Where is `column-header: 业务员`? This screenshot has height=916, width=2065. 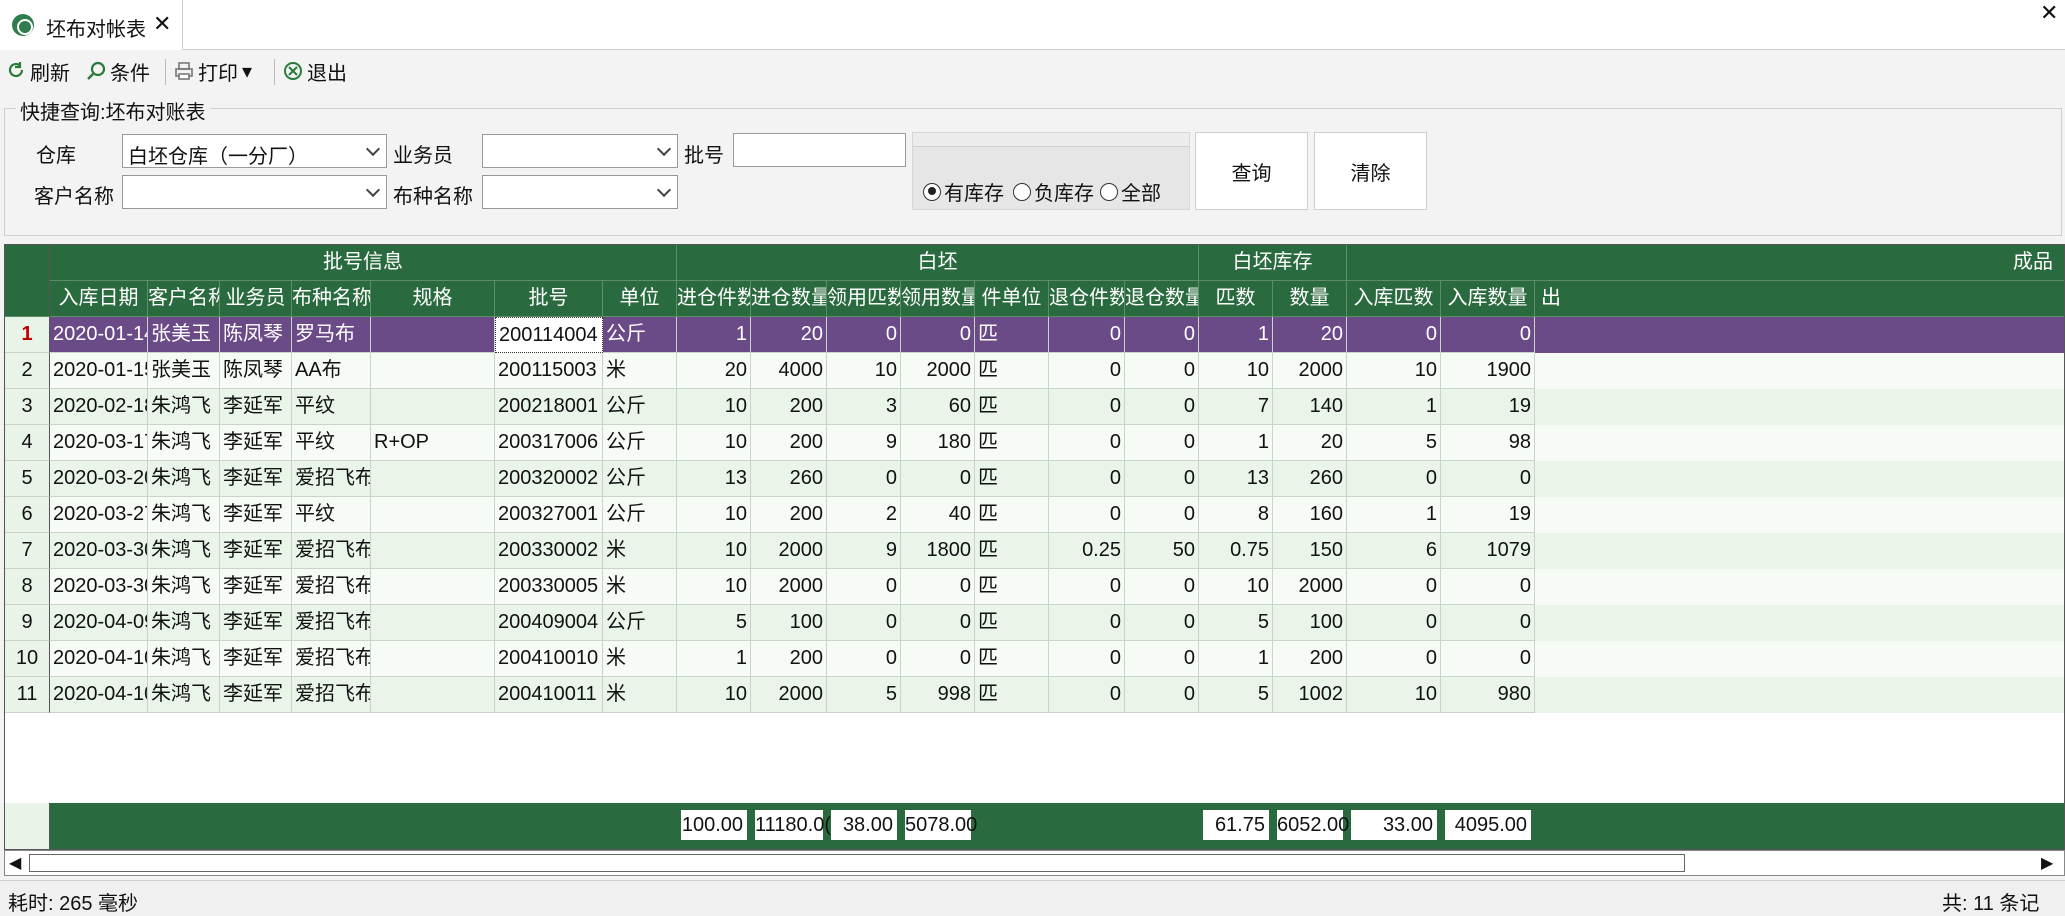 column-header: 业务员 is located at coordinates (256, 299).